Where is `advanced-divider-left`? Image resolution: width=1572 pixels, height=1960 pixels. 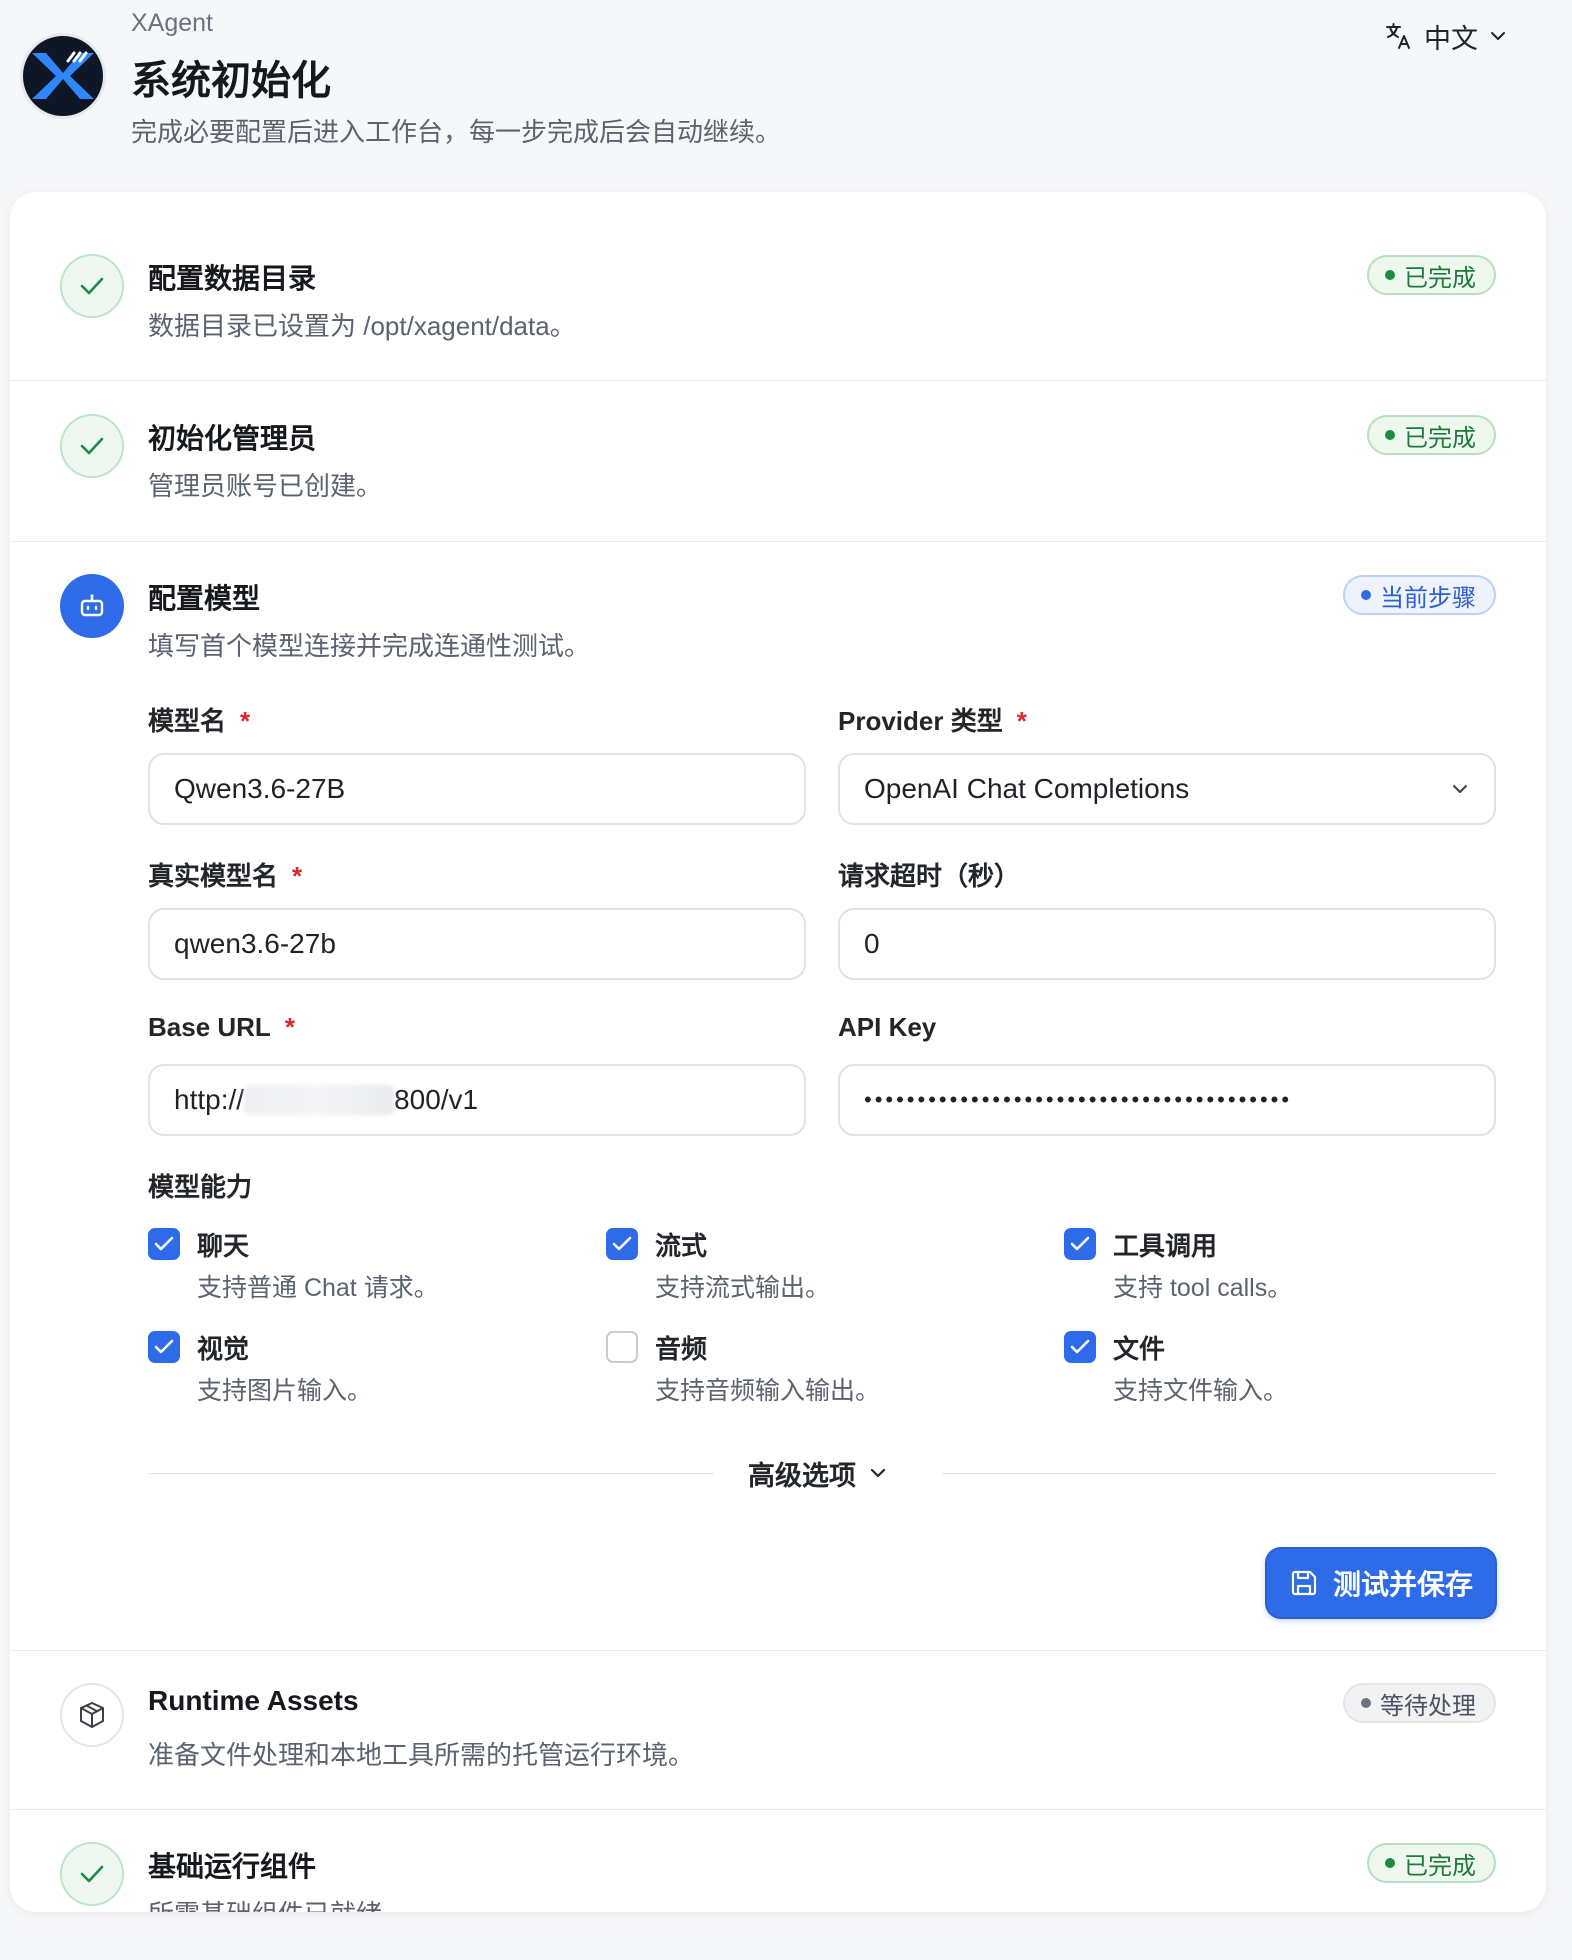
advanced-divider-left is located at coordinates (431, 1473).